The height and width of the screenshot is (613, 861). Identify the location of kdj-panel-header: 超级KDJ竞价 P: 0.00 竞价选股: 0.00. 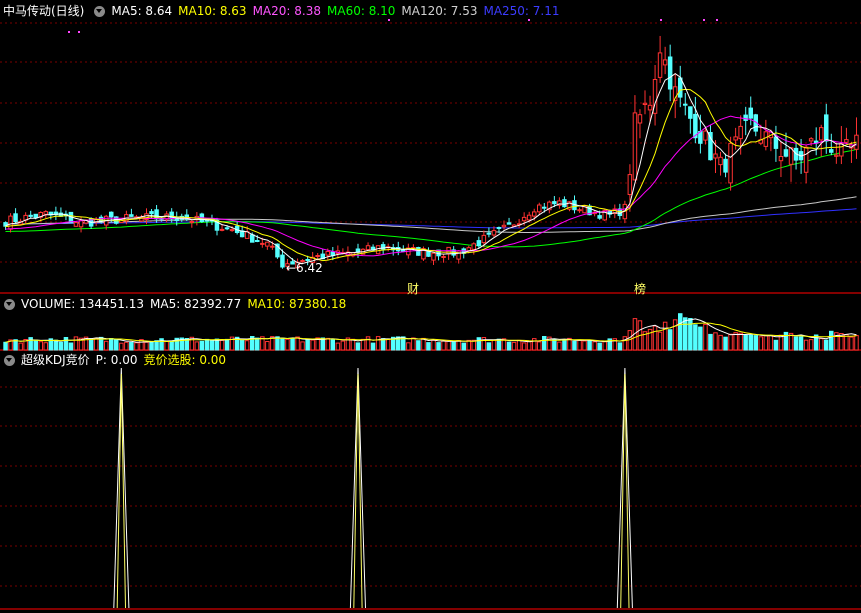
(116, 360).